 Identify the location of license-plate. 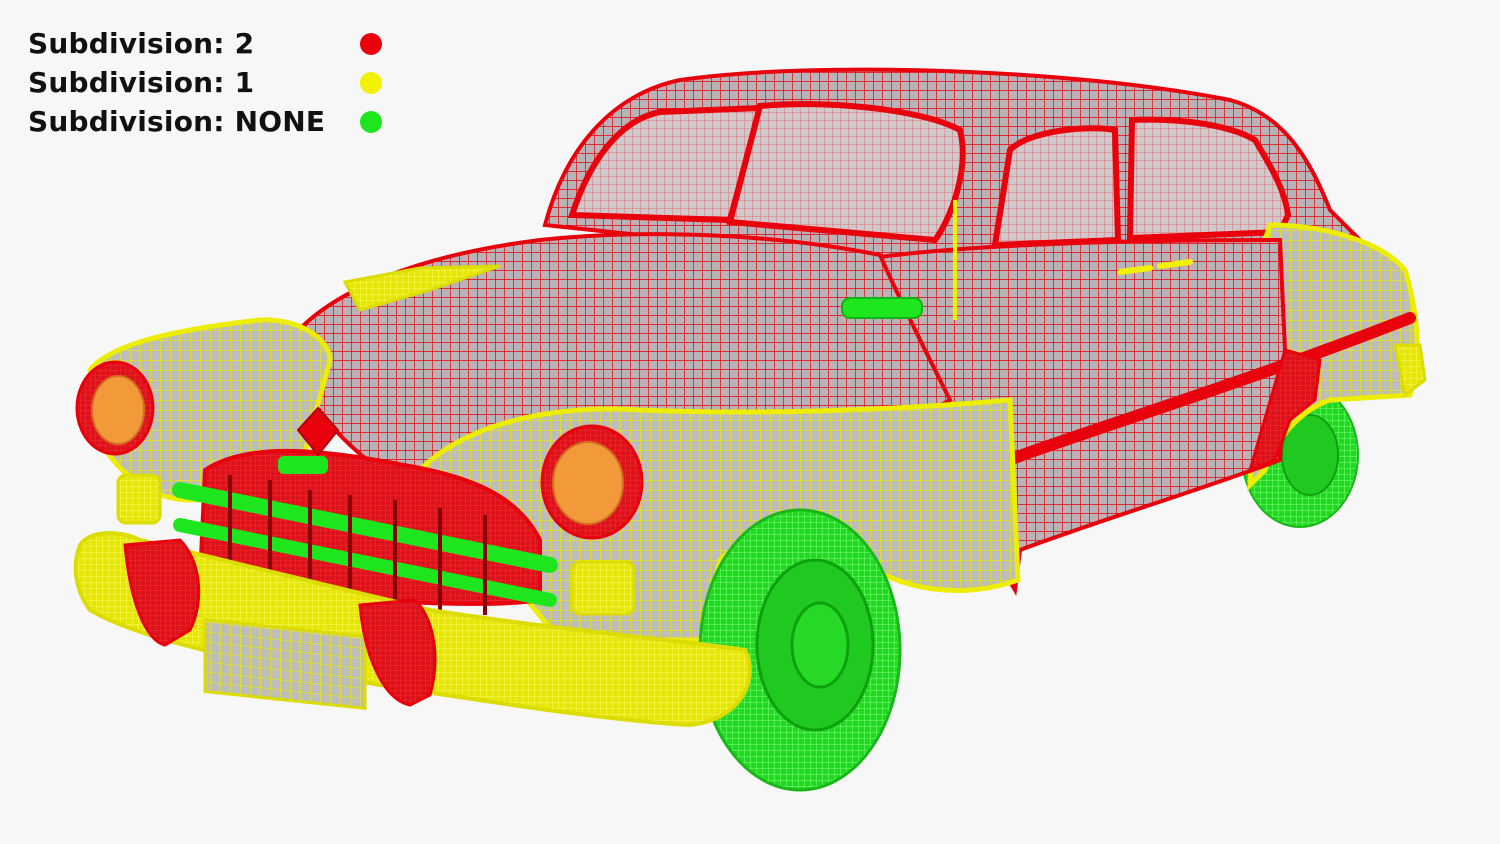
(285, 664).